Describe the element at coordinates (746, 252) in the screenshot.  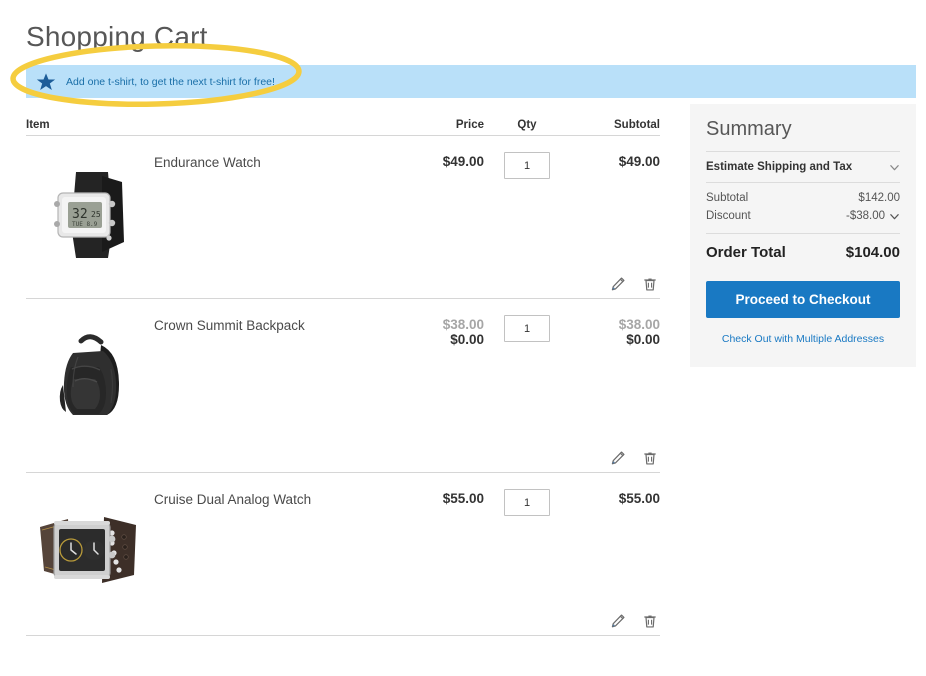
I see `order-total-label: Order Total` at that location.